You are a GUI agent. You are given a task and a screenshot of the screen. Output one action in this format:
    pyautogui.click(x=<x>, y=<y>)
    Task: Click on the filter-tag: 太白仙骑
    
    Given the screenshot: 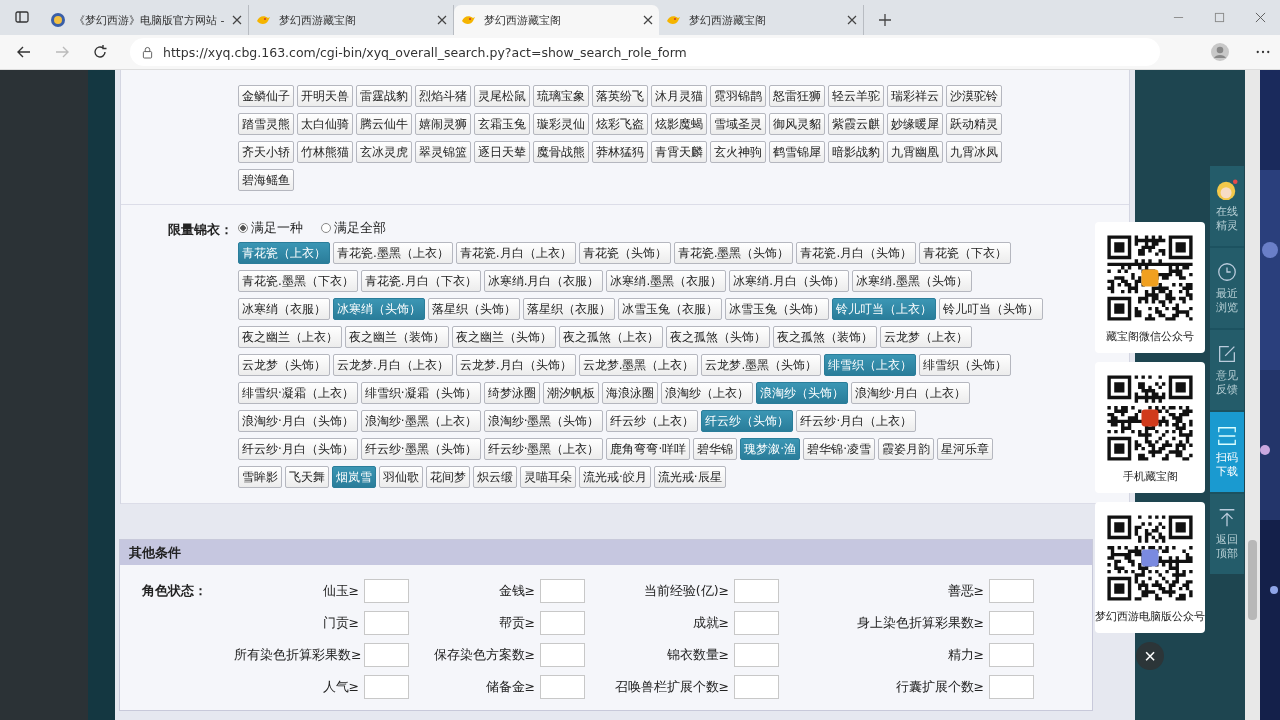 What is the action you would take?
    pyautogui.click(x=325, y=124)
    